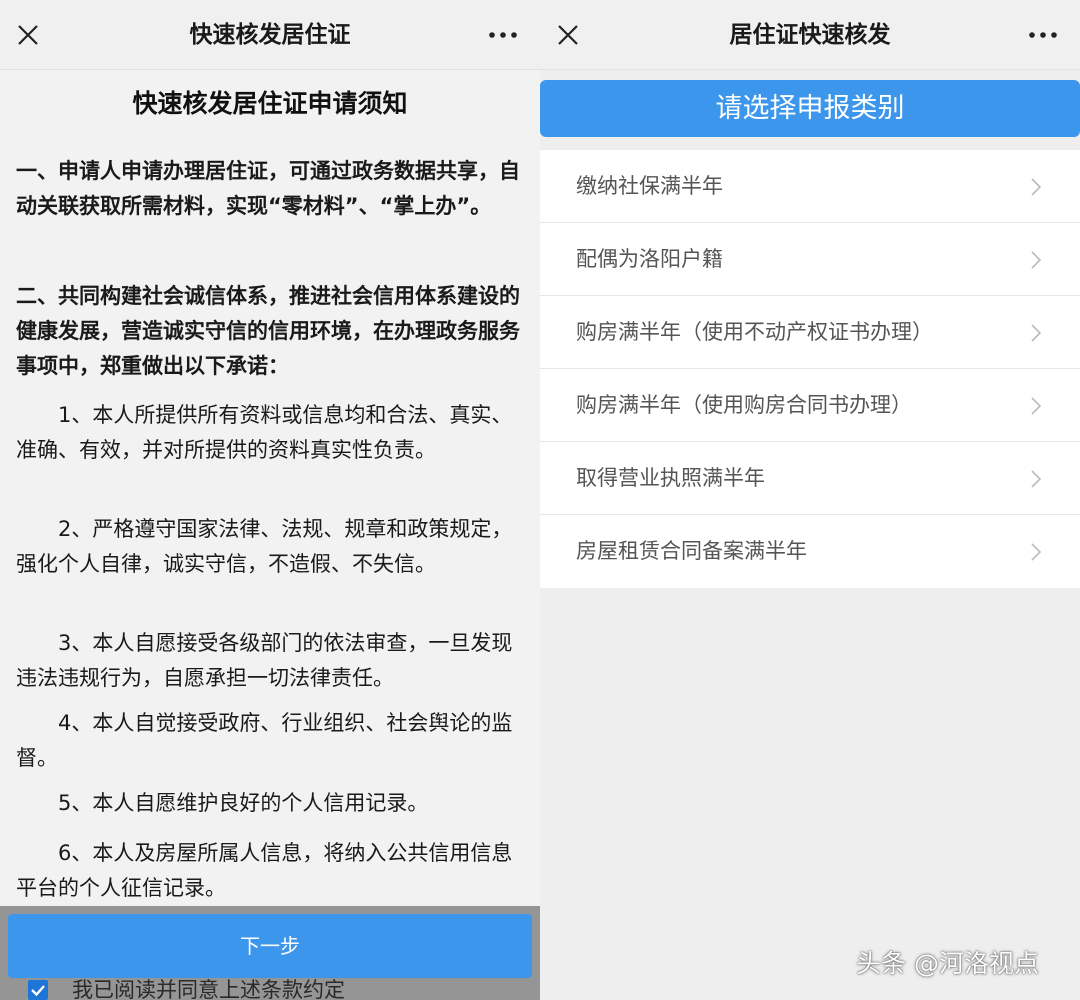  Describe the element at coordinates (270, 946) in the screenshot. I see `next-step-button: 下一步` at that location.